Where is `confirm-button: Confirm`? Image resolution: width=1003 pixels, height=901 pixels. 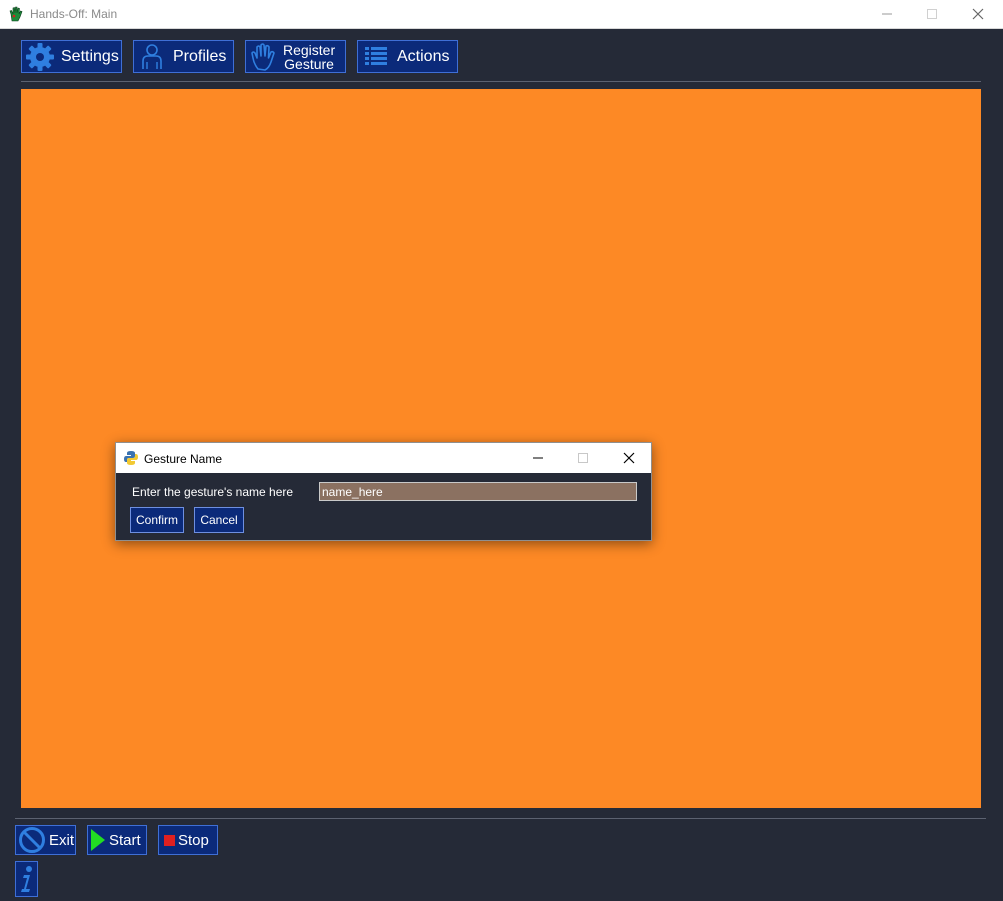 confirm-button: Confirm is located at coordinates (157, 520).